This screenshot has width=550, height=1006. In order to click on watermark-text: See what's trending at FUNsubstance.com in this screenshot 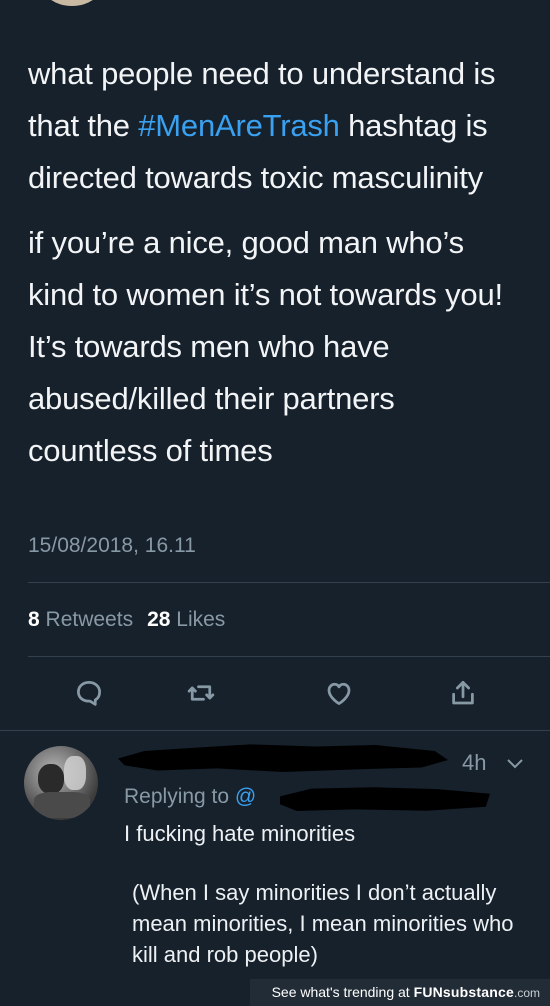, I will do `click(405, 992)`.